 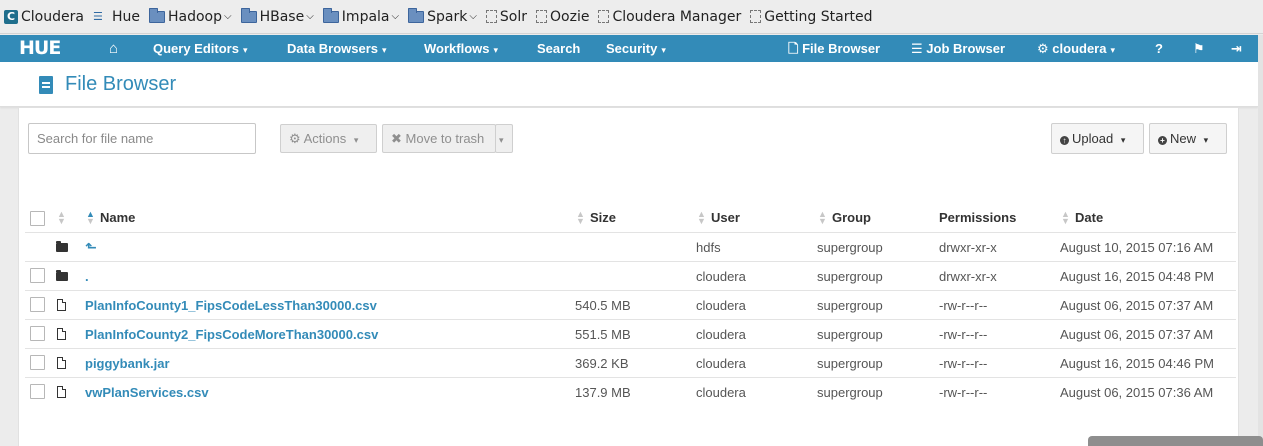 What do you see at coordinates (37, 218) in the screenshot?
I see `select-all-checkbox` at bounding box center [37, 218].